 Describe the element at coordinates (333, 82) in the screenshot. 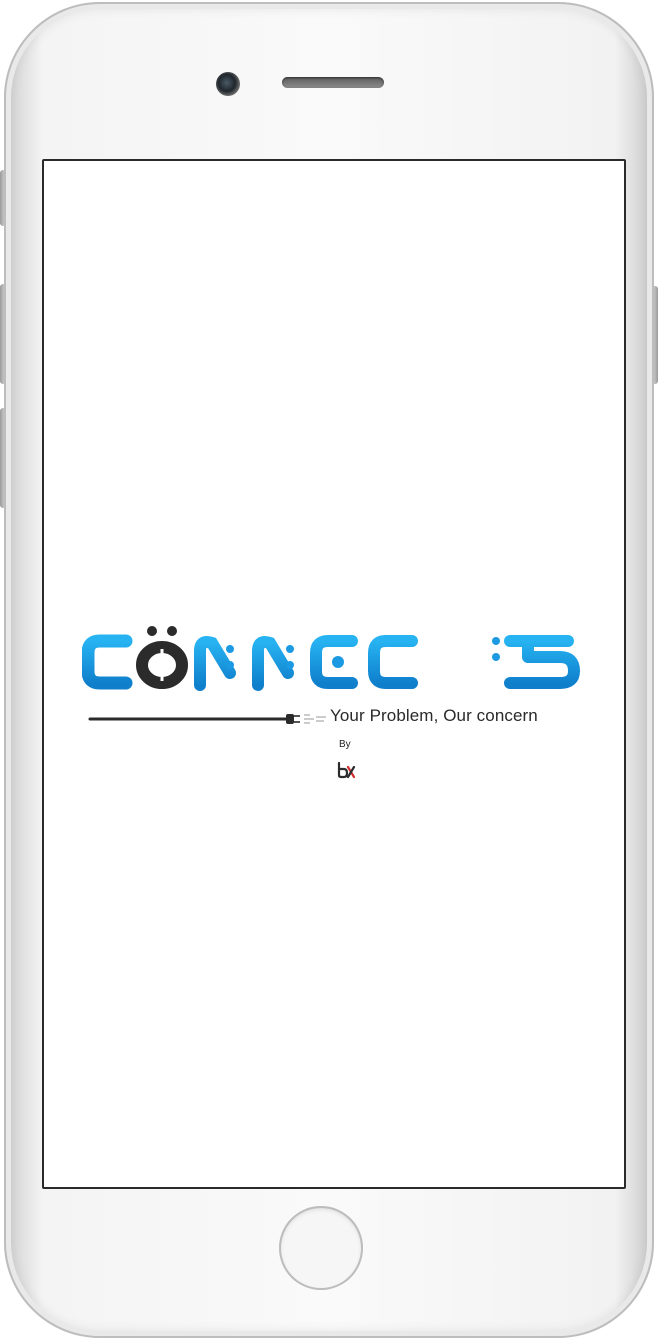

I see `earpiece-speaker` at that location.